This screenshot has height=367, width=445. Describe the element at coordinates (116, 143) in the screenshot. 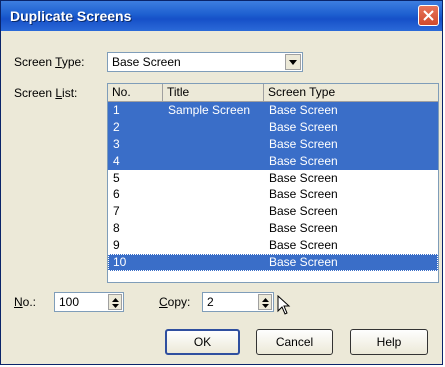

I see `row-number: 3` at that location.